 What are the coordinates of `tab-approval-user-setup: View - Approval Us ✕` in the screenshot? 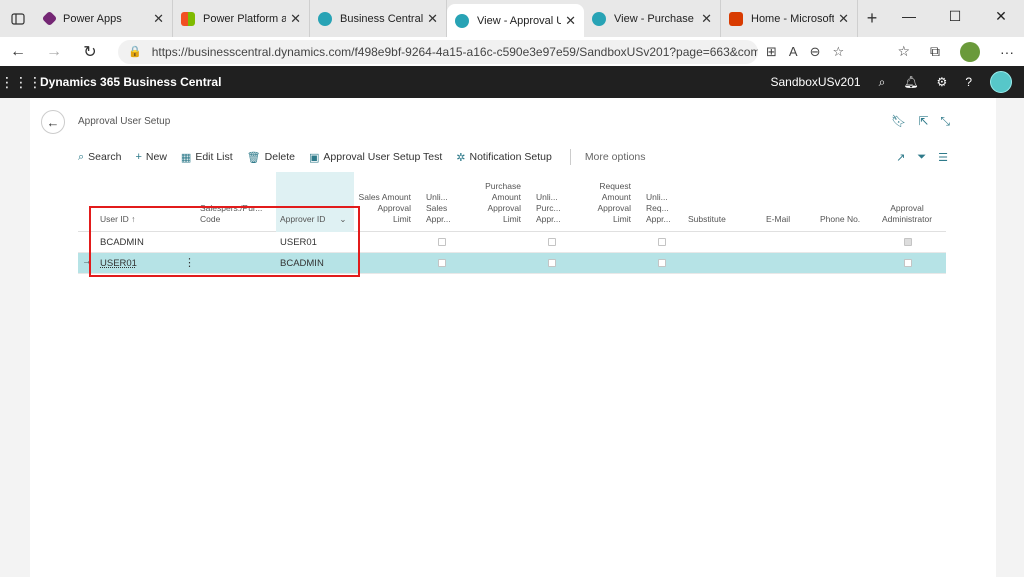 It's located at (515, 20).